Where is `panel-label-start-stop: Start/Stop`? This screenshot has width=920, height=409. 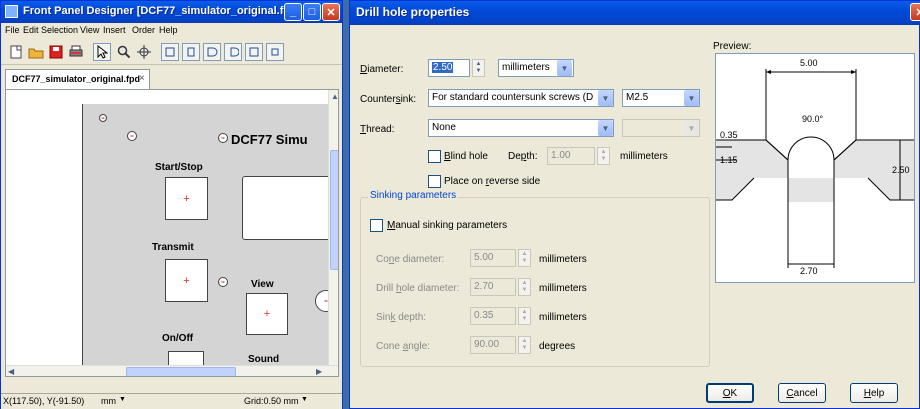
panel-label-start-stop: Start/Stop is located at coordinates (179, 167).